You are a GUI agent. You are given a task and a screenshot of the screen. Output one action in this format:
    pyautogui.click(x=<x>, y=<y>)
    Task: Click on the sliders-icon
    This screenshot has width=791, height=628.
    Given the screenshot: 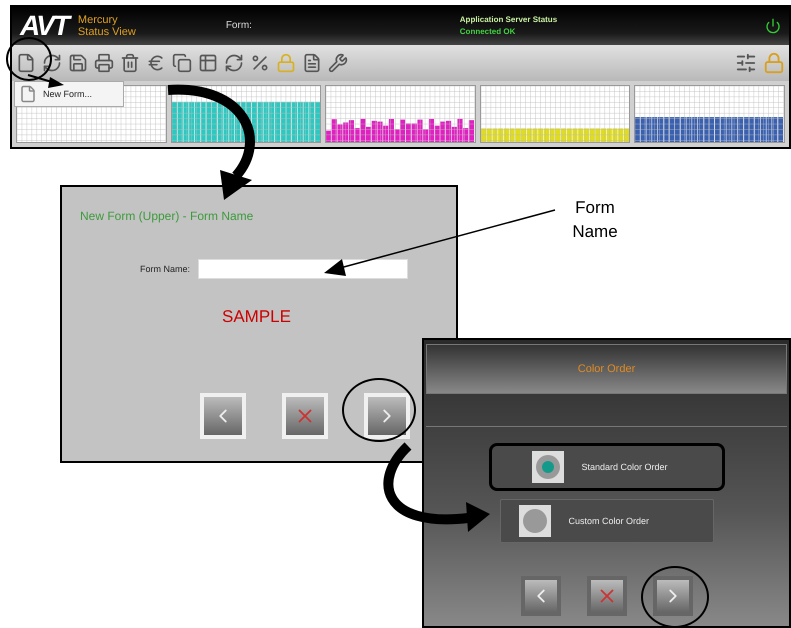 What is the action you would take?
    pyautogui.click(x=746, y=63)
    